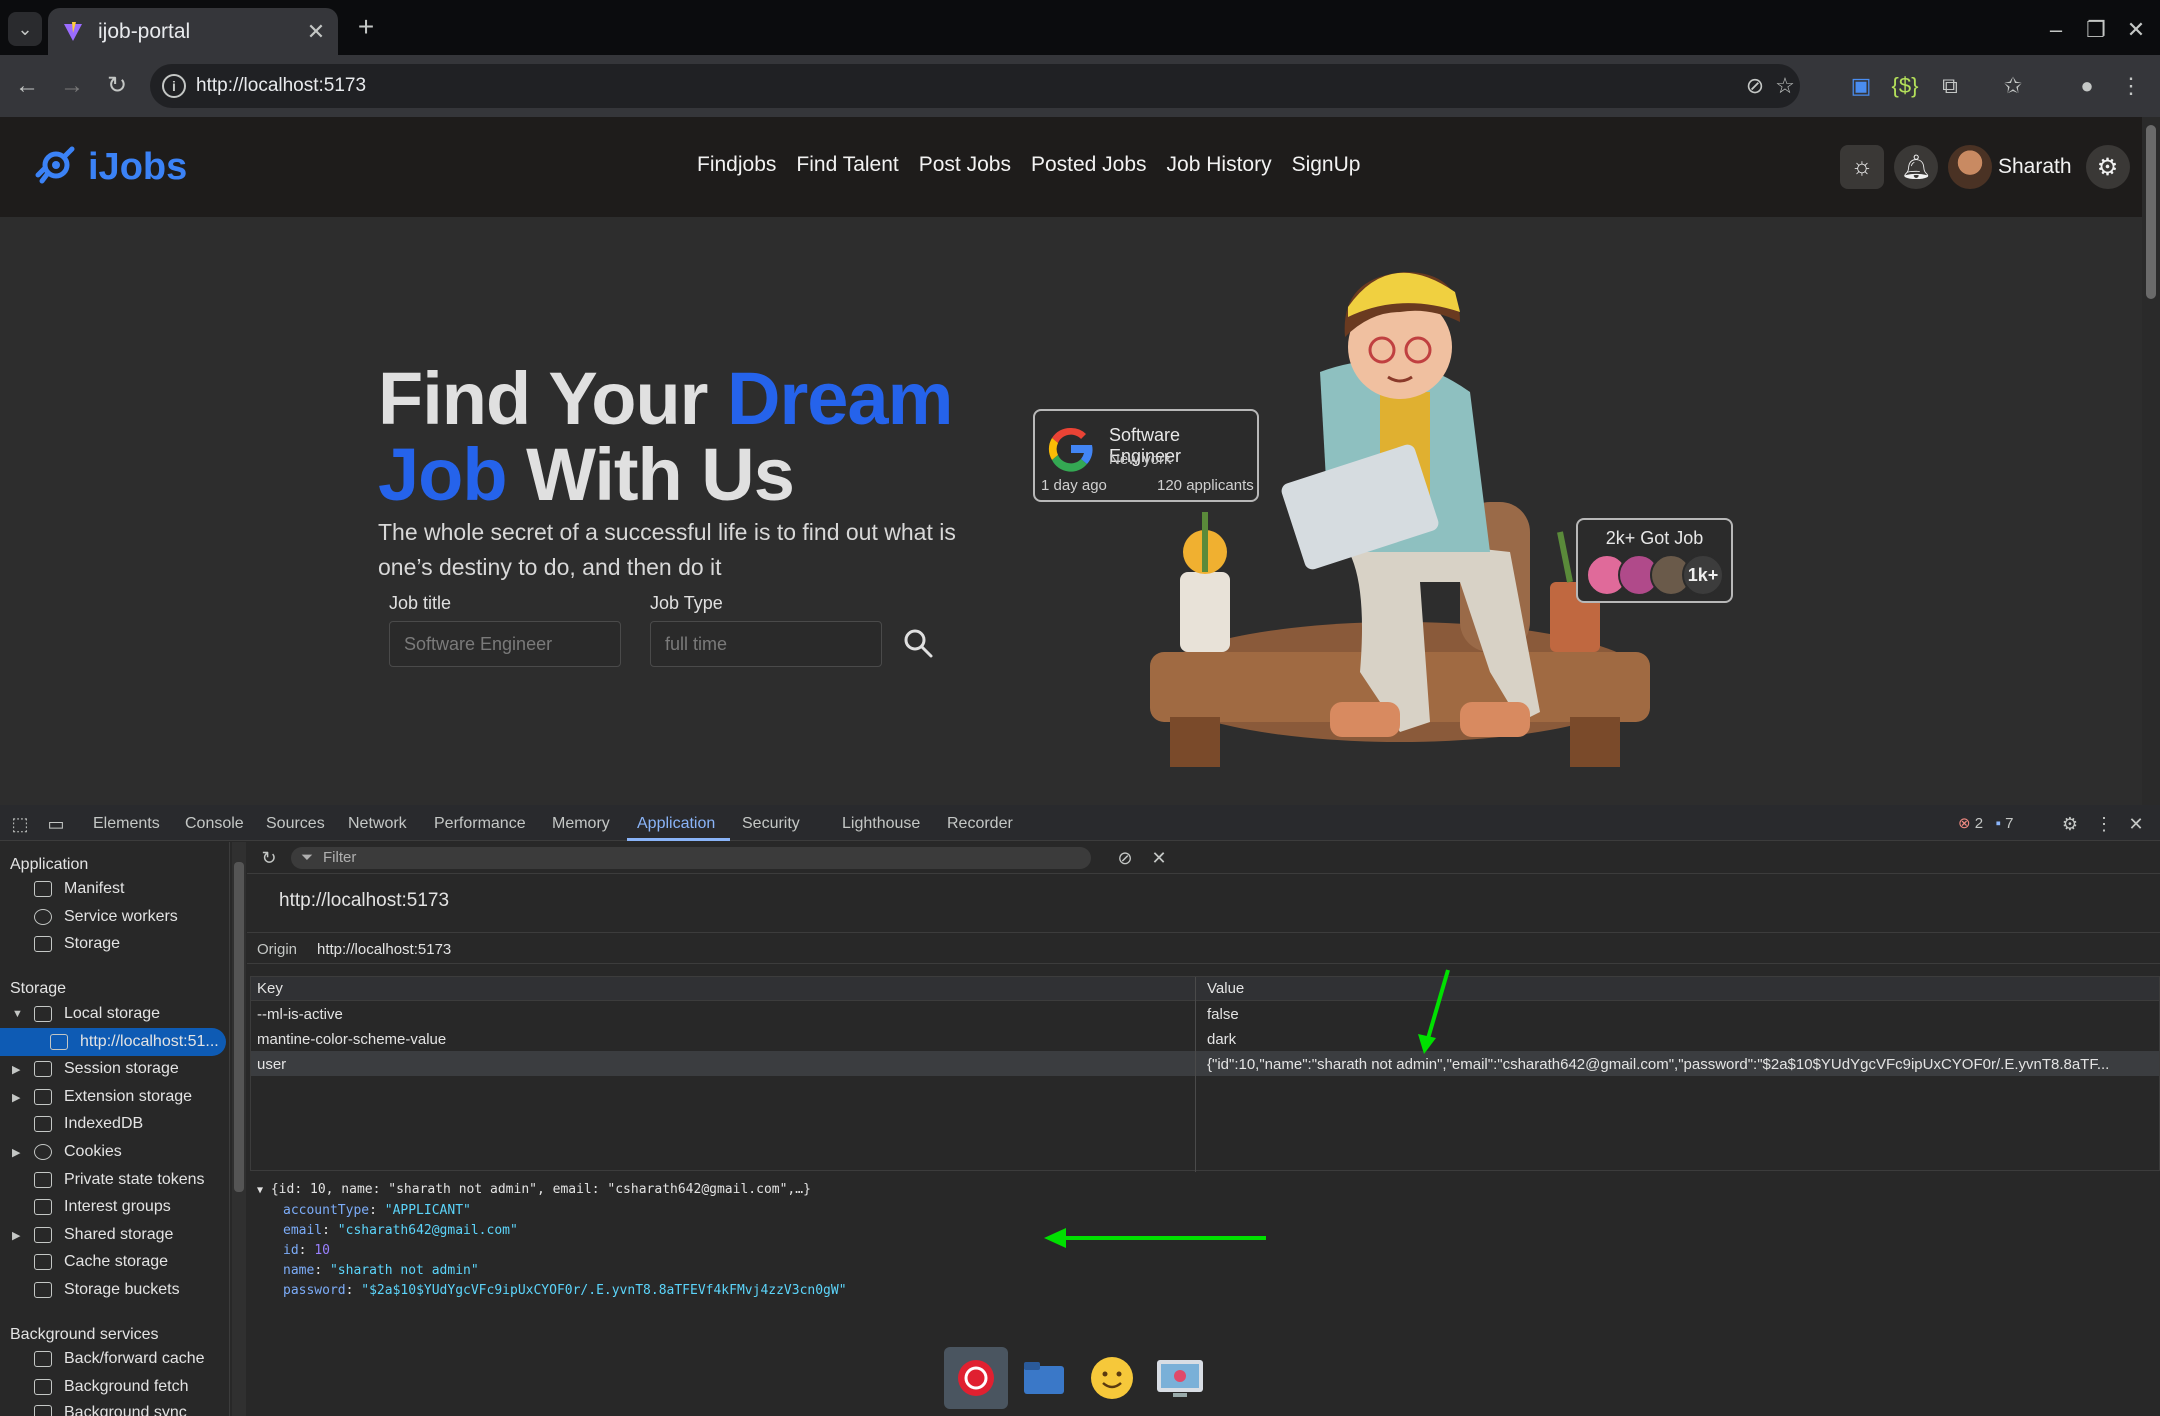 Image resolution: width=2160 pixels, height=1416 pixels. I want to click on sidebar-item-shared-storage: ▶ Shared storage, so click(92, 1235).